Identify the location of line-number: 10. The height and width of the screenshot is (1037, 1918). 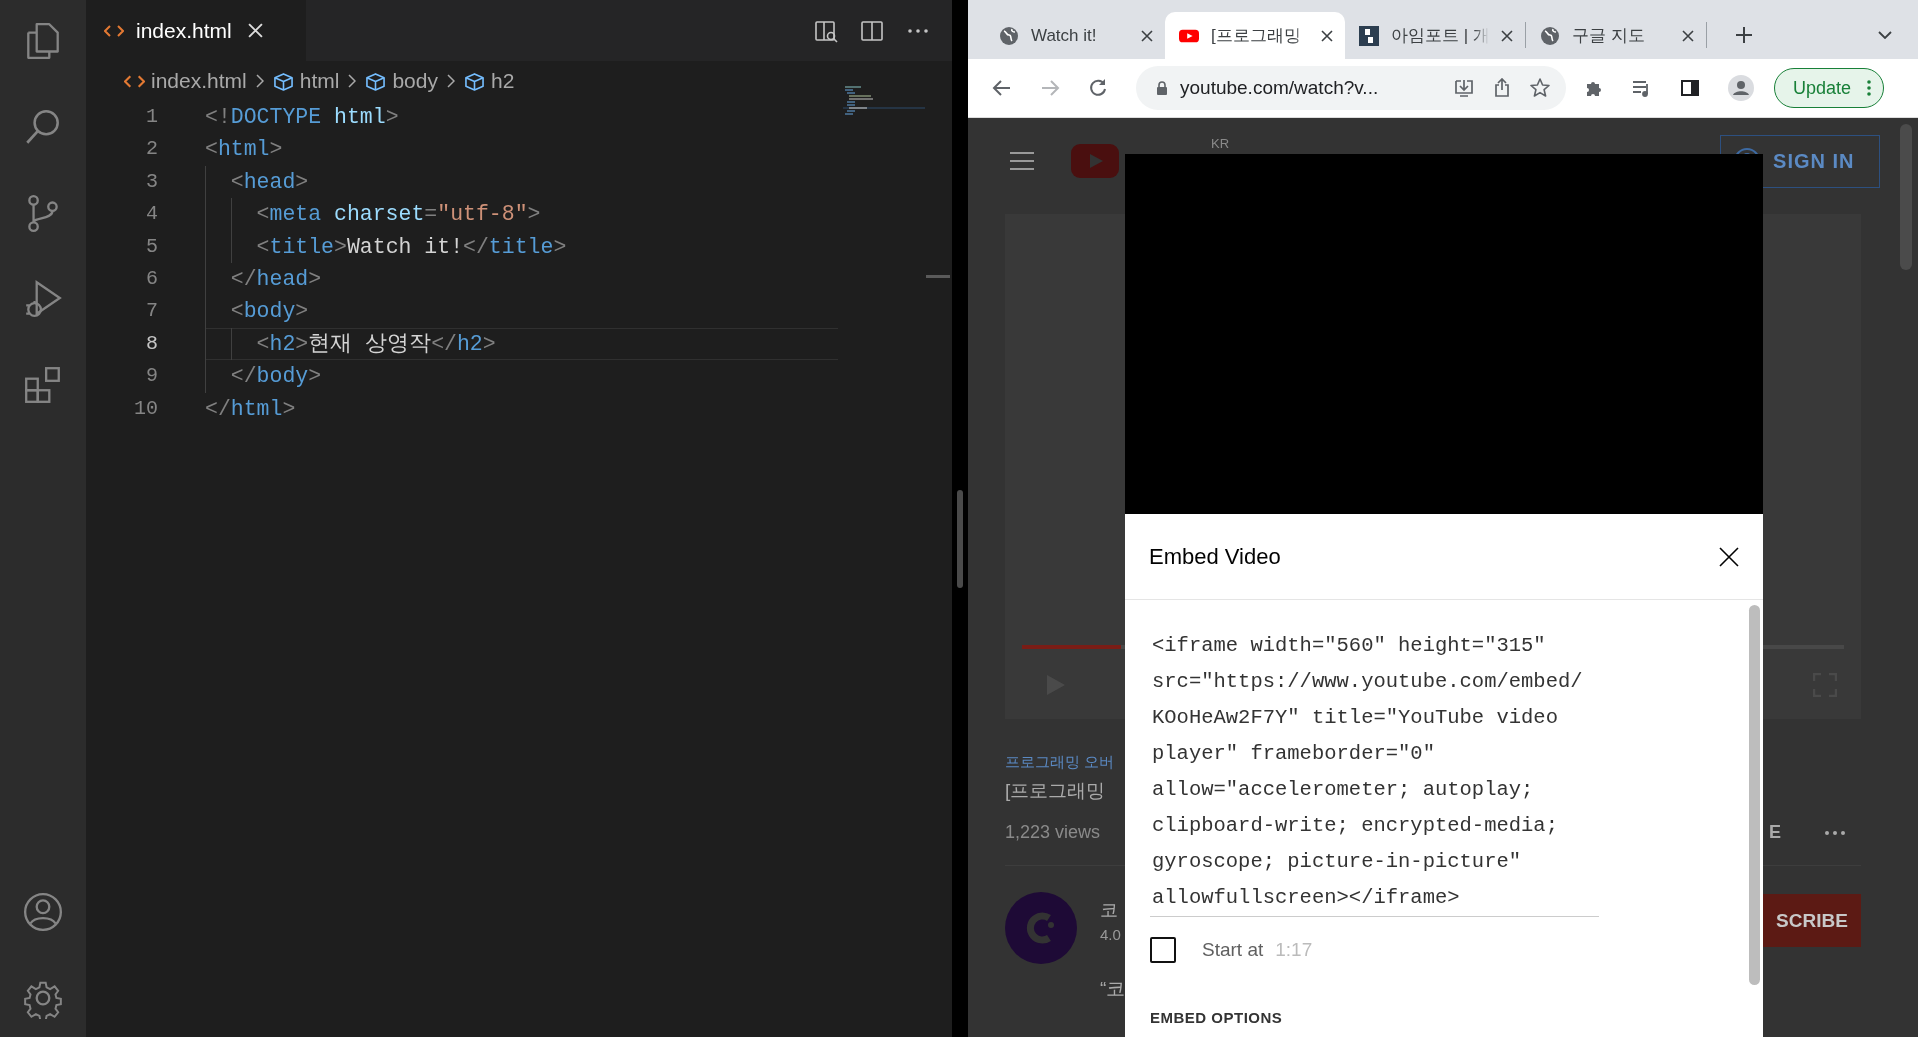
(145, 408).